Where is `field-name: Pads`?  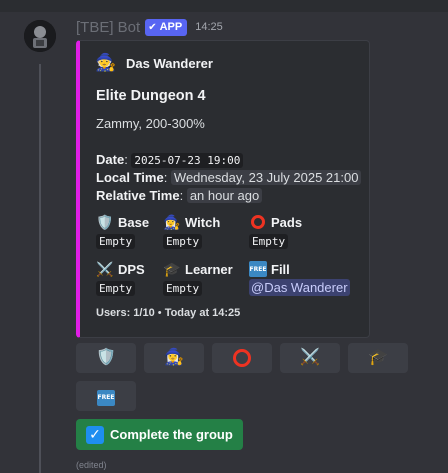
field-name: Pads is located at coordinates (287, 222).